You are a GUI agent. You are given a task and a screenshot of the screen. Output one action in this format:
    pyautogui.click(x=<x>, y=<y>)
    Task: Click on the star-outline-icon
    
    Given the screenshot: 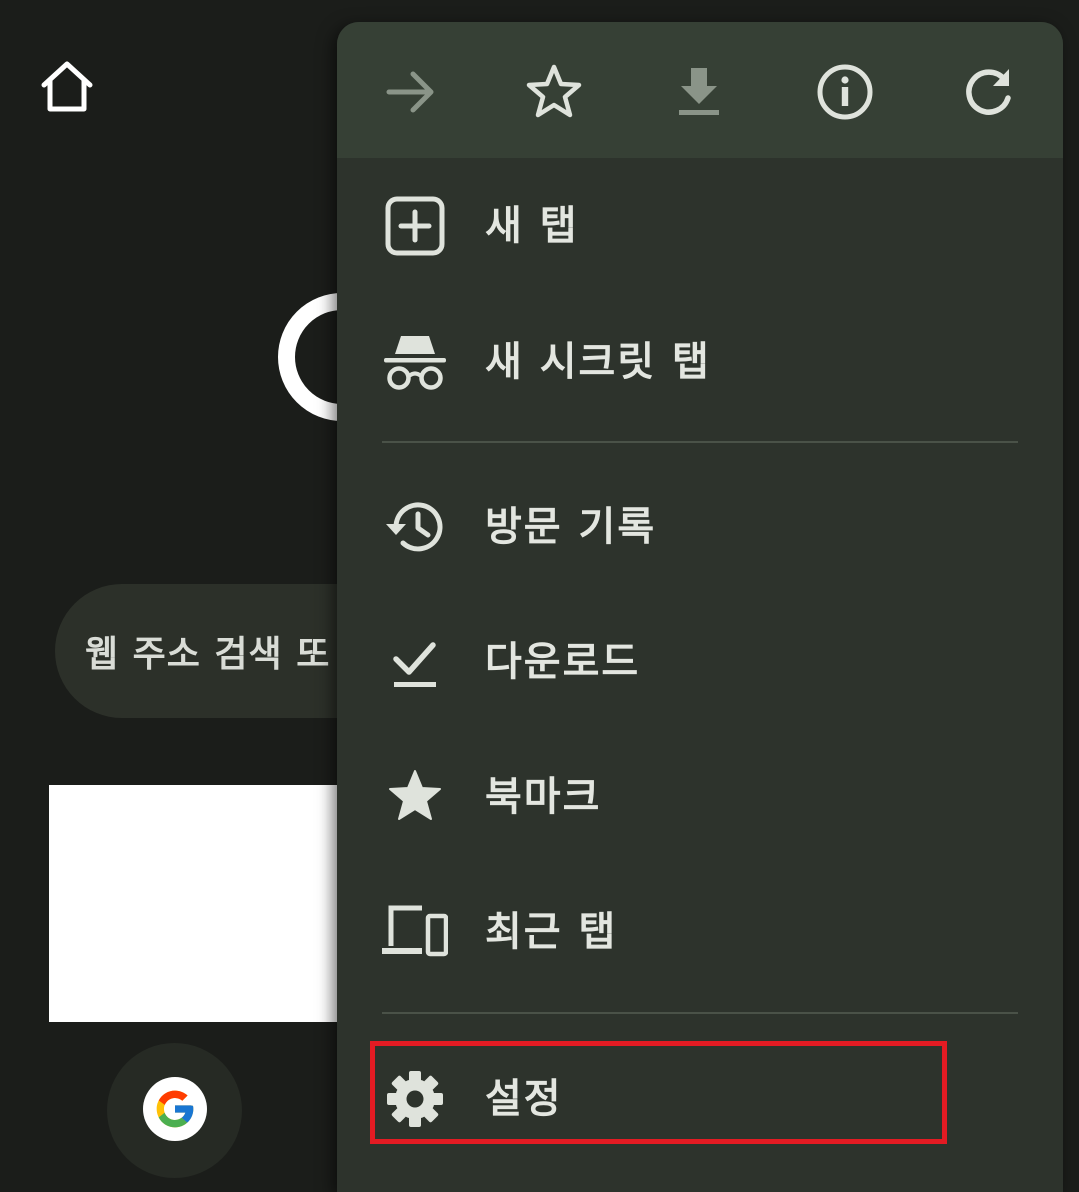 What is the action you would take?
    pyautogui.click(x=554, y=91)
    